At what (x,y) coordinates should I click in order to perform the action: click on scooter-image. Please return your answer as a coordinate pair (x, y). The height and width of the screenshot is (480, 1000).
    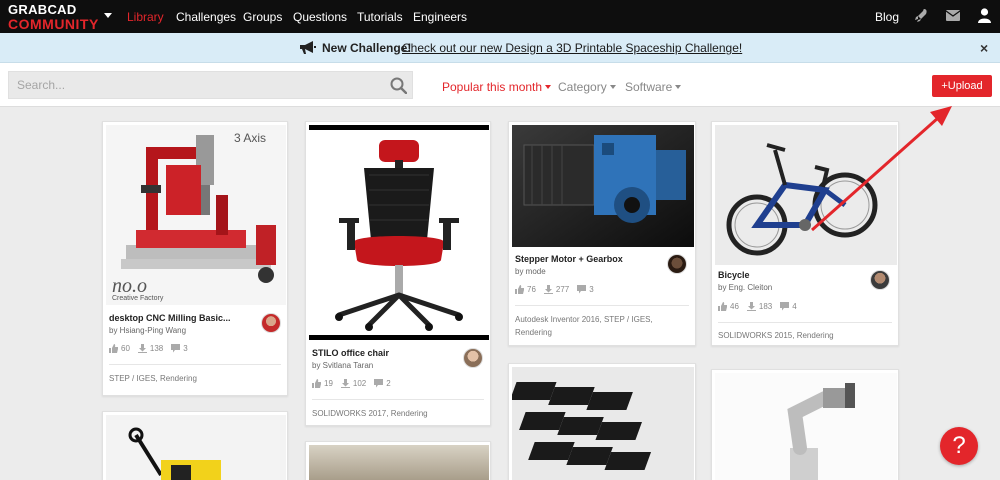
    Looking at the image, I should click on (174, 453).